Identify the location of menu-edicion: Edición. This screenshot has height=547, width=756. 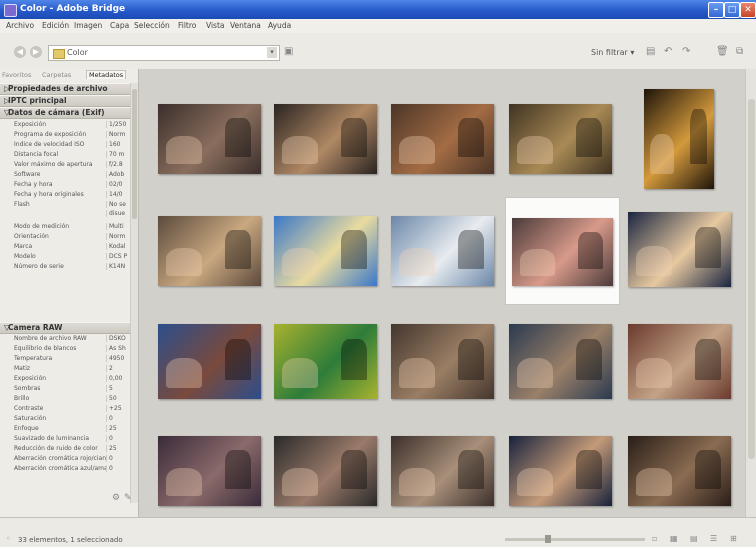
(55, 25).